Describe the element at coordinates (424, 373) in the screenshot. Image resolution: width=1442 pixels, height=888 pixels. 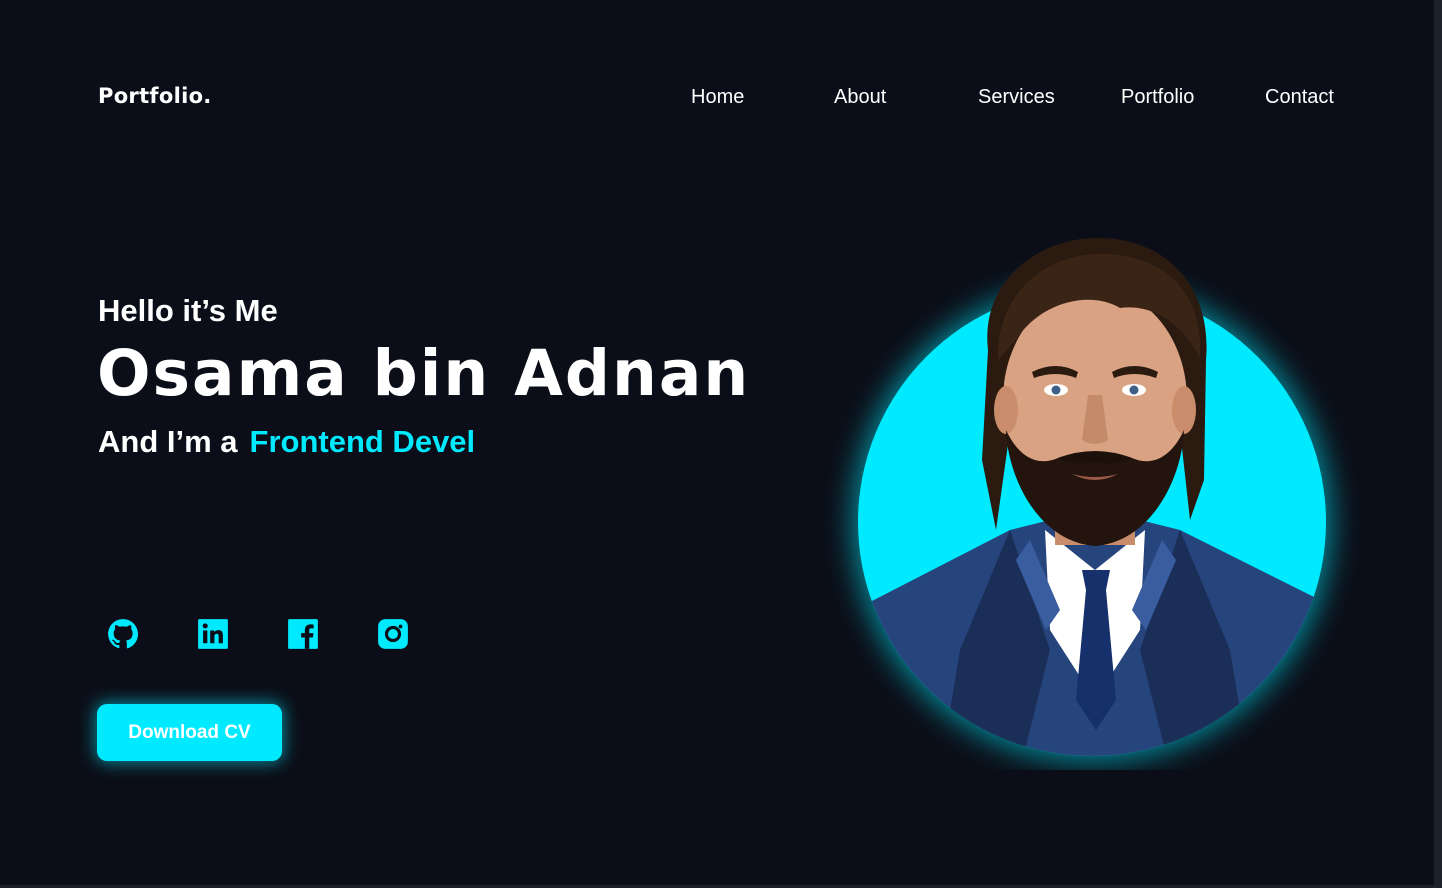
I see `hero-name: Osama bin Adnan` at that location.